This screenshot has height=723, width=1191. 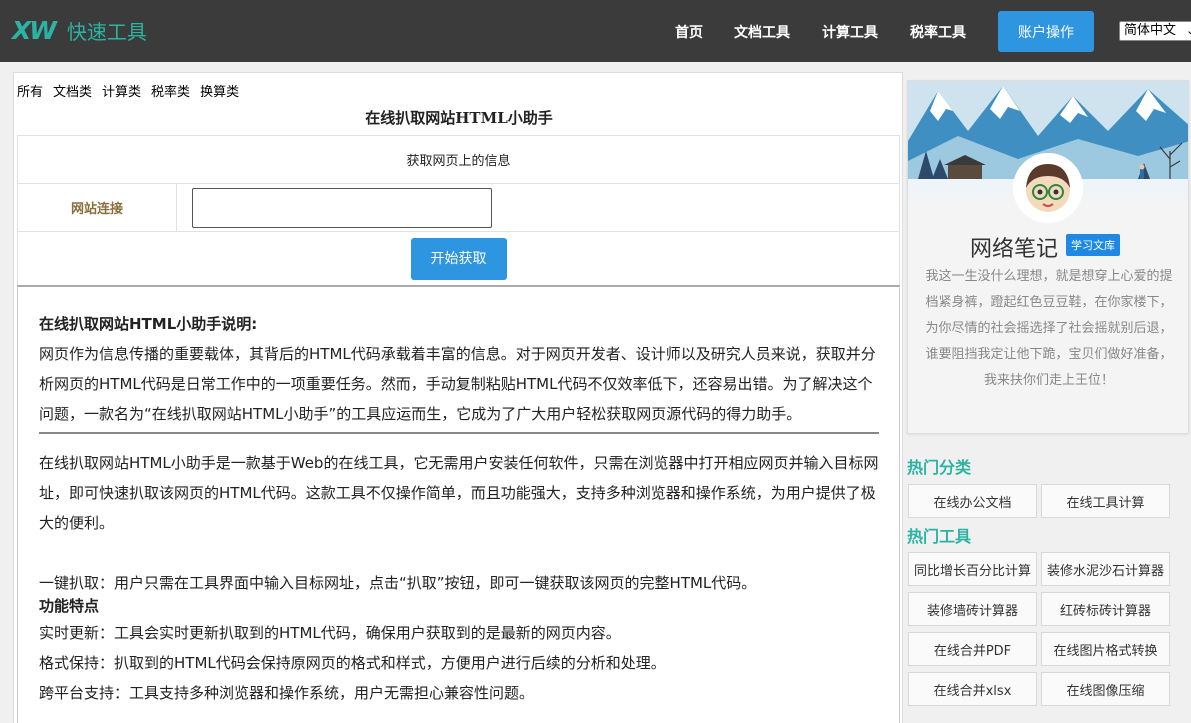 I want to click on start-fetch-button: 开始获取, so click(x=458, y=258).